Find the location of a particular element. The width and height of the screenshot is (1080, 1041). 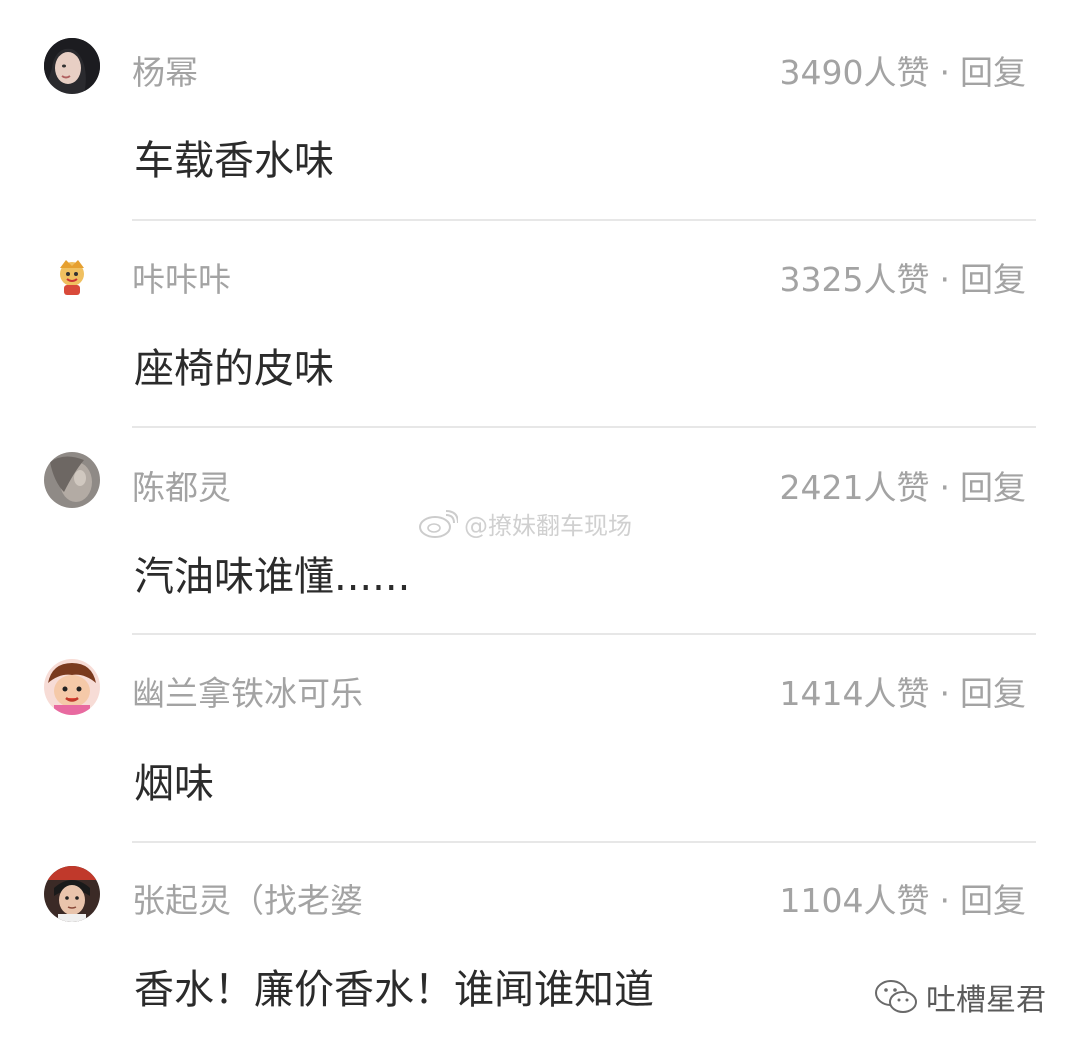

avatar-woman-dark-hair is located at coordinates (72, 66).